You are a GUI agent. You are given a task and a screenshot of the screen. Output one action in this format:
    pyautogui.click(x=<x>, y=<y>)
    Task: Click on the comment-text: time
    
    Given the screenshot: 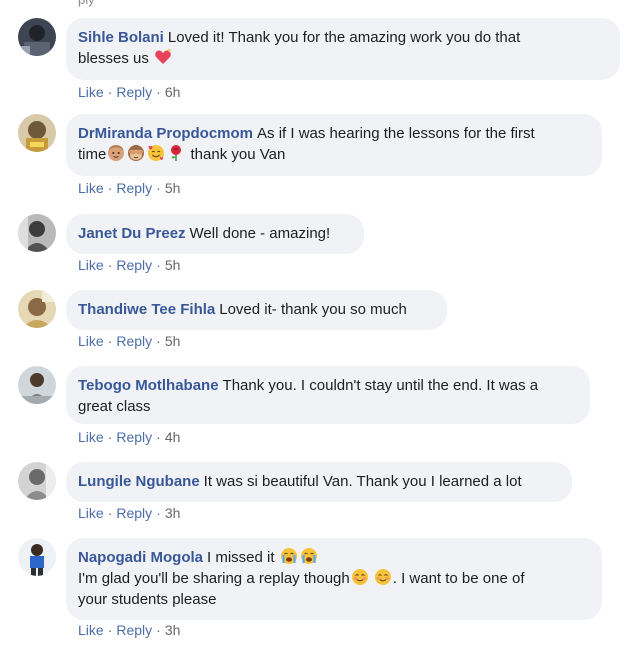 What is the action you would take?
    pyautogui.click(x=92, y=154)
    